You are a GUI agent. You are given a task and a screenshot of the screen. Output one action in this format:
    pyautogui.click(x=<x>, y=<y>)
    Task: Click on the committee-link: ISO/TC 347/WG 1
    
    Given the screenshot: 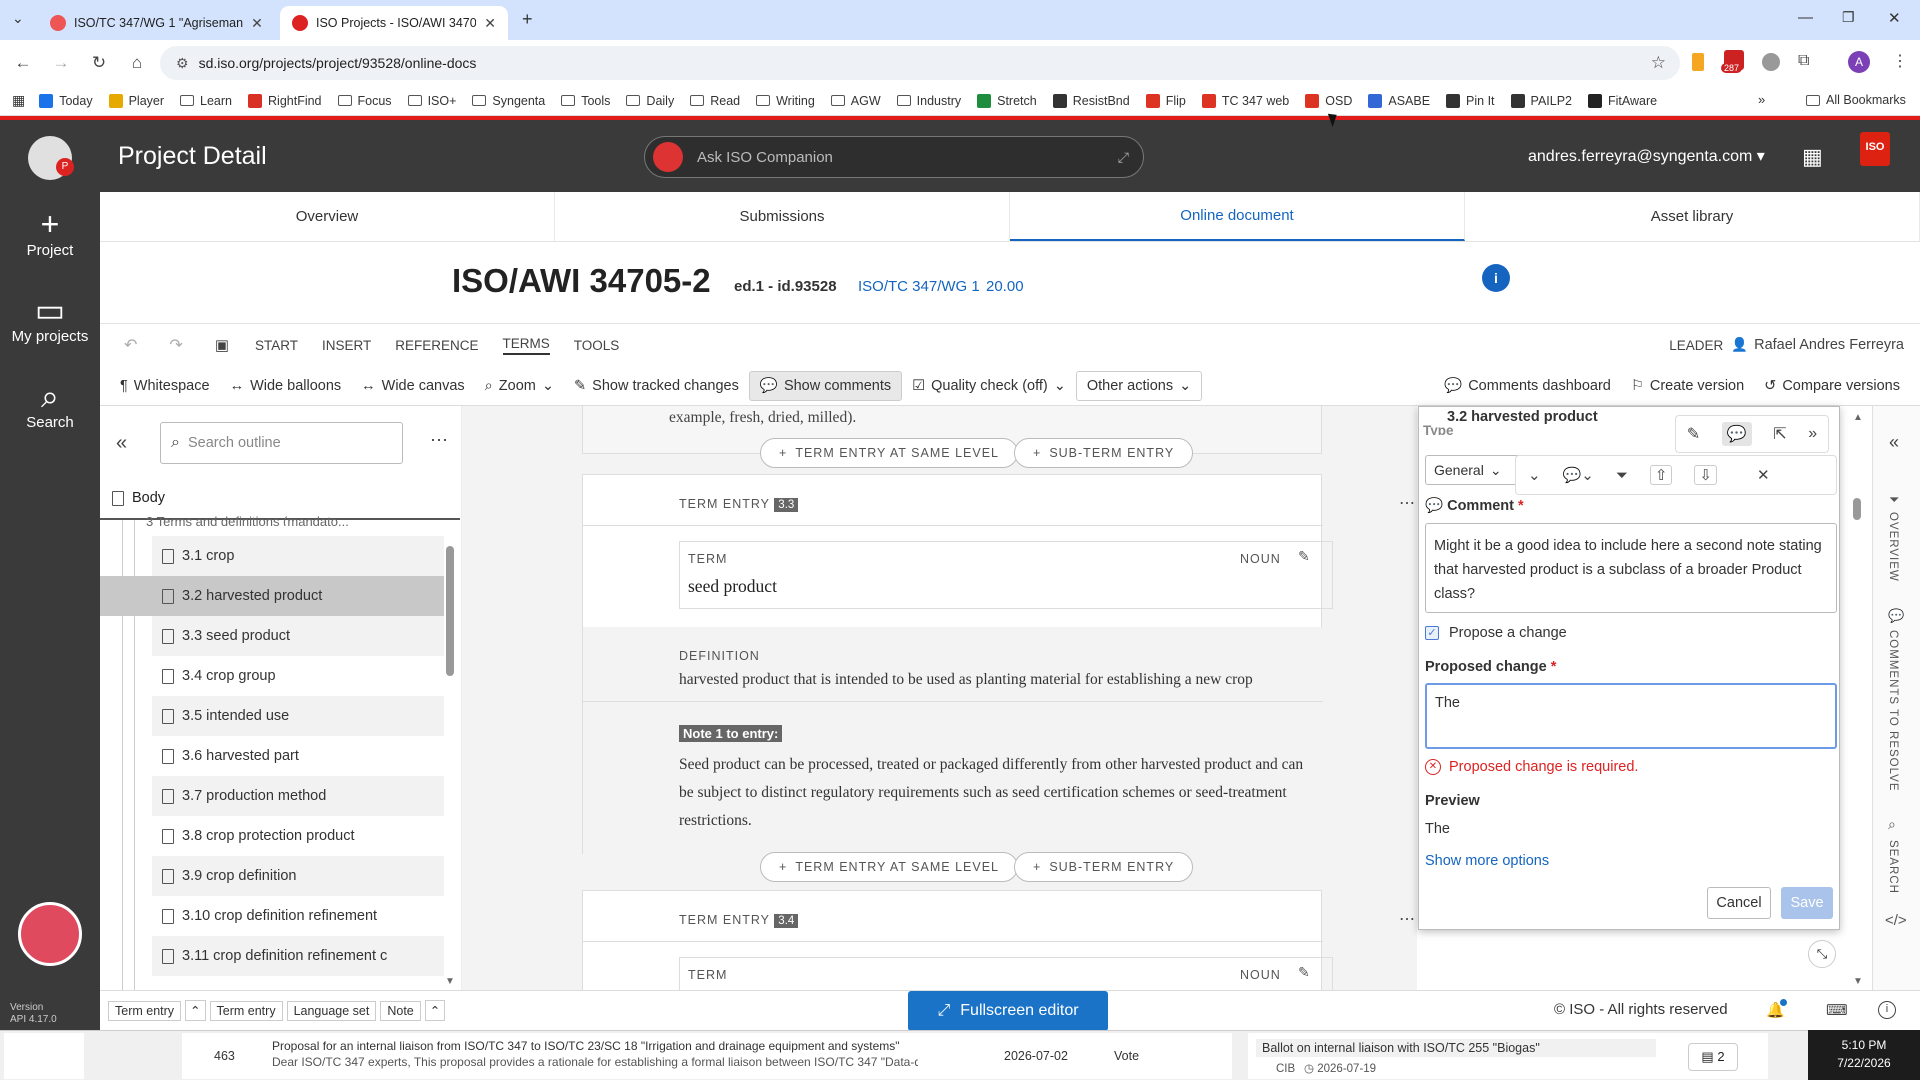 What is the action you would take?
    pyautogui.click(x=919, y=286)
    